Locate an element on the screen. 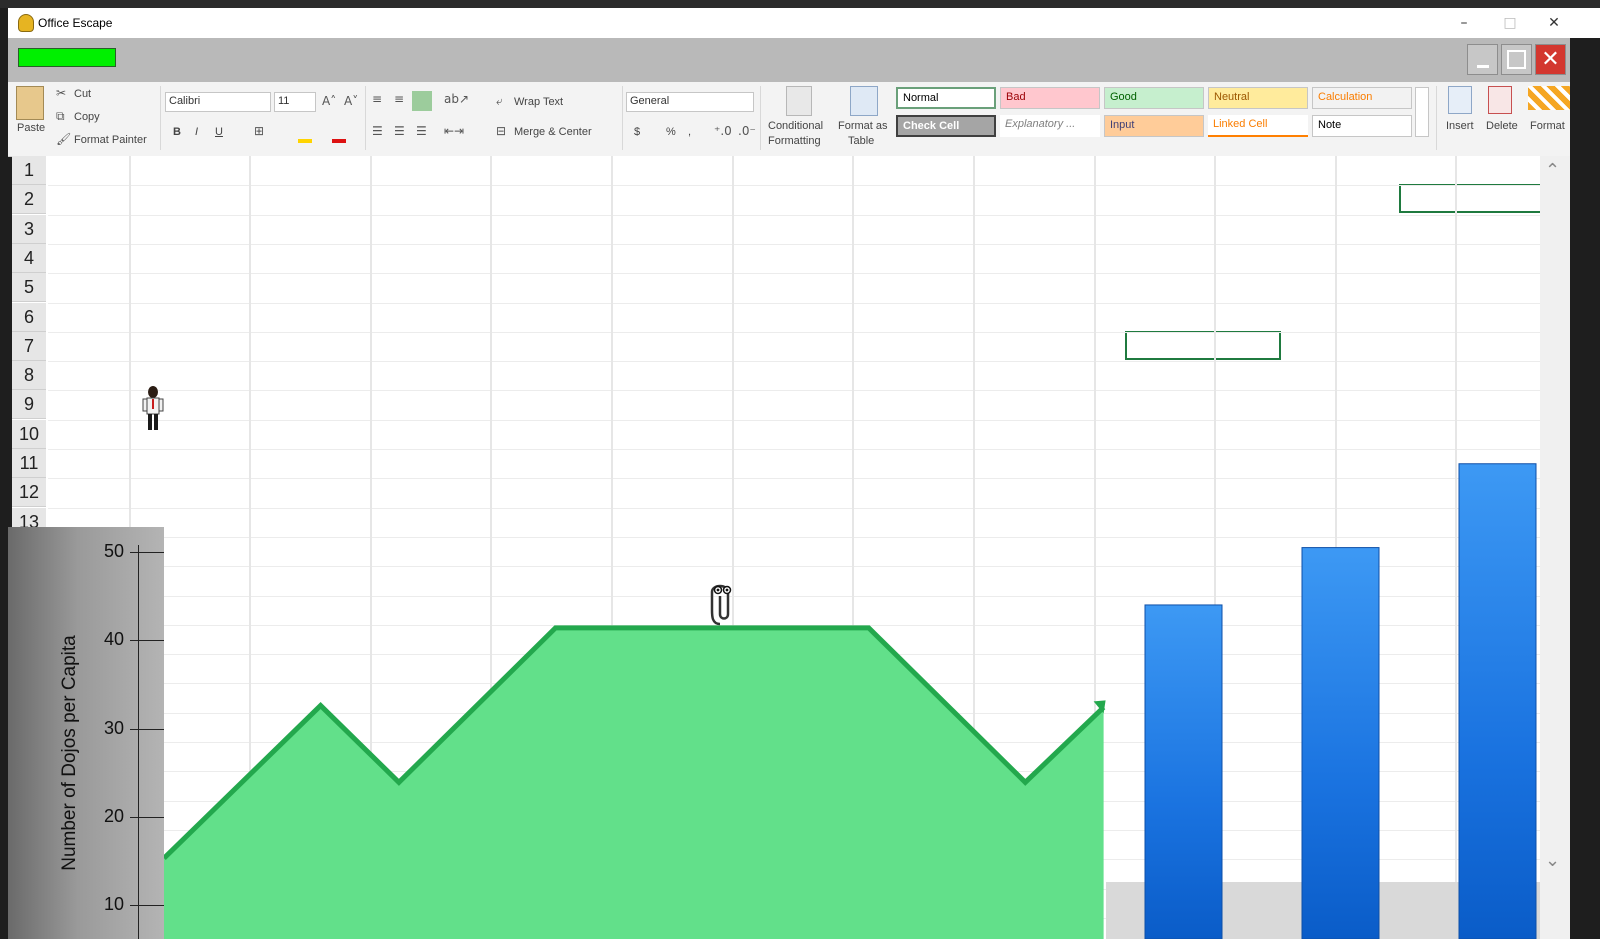 The height and width of the screenshot is (939, 1600). y-tick-label: 30 is located at coordinates (113, 727).